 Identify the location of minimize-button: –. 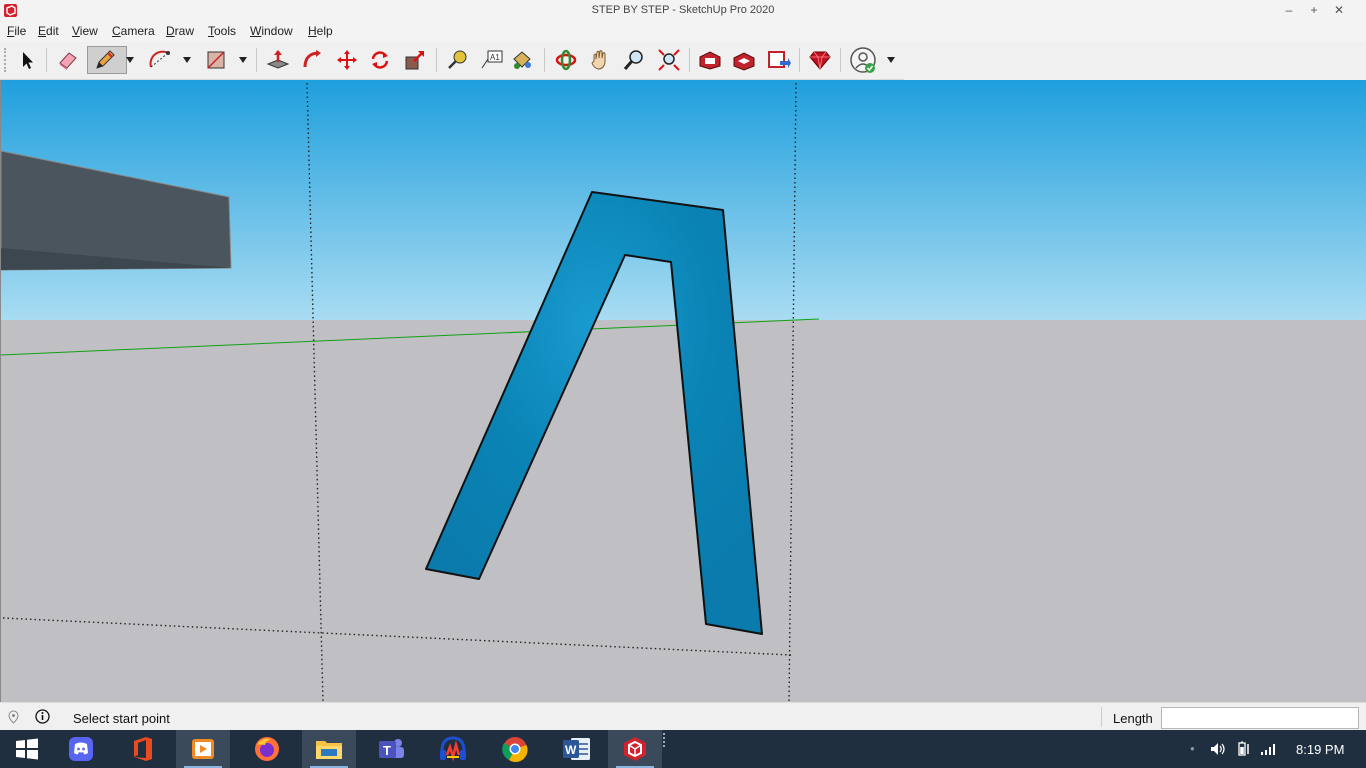
(1289, 11).